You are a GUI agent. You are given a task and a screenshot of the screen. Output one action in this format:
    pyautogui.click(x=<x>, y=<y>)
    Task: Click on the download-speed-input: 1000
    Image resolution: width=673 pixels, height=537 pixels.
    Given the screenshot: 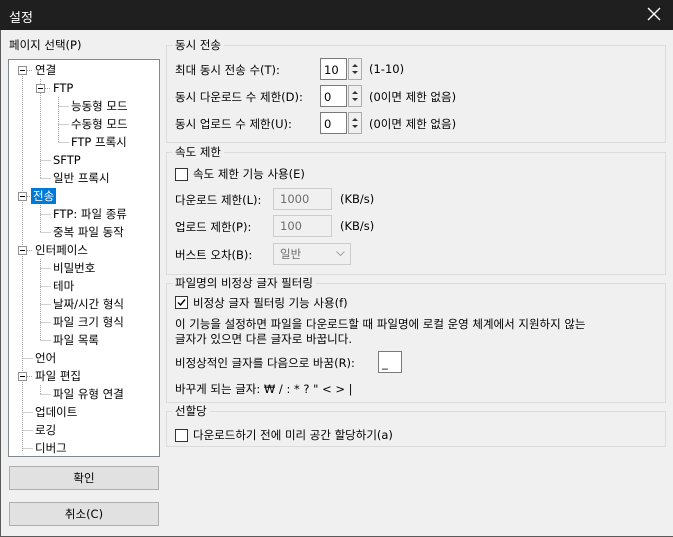 What is the action you would take?
    pyautogui.click(x=302, y=199)
    